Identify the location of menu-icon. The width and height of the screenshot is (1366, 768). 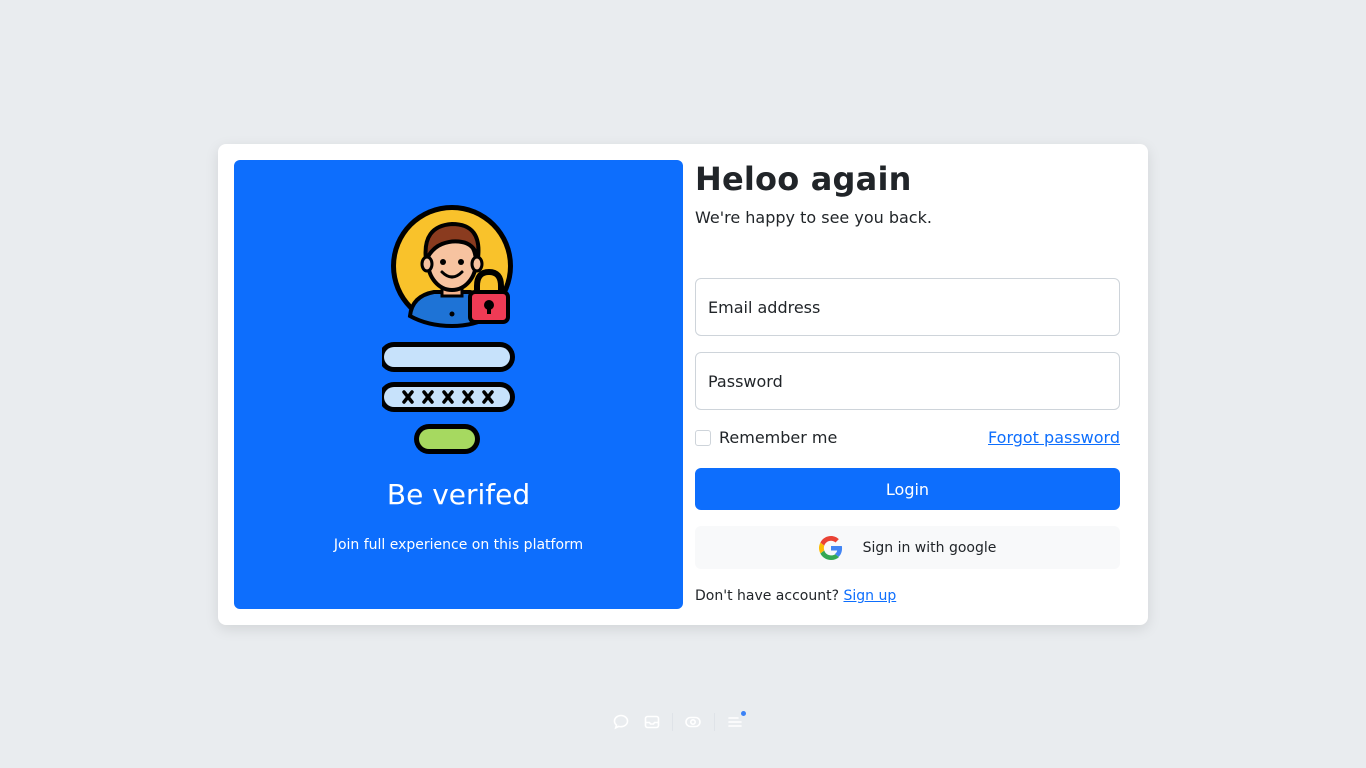
(735, 722).